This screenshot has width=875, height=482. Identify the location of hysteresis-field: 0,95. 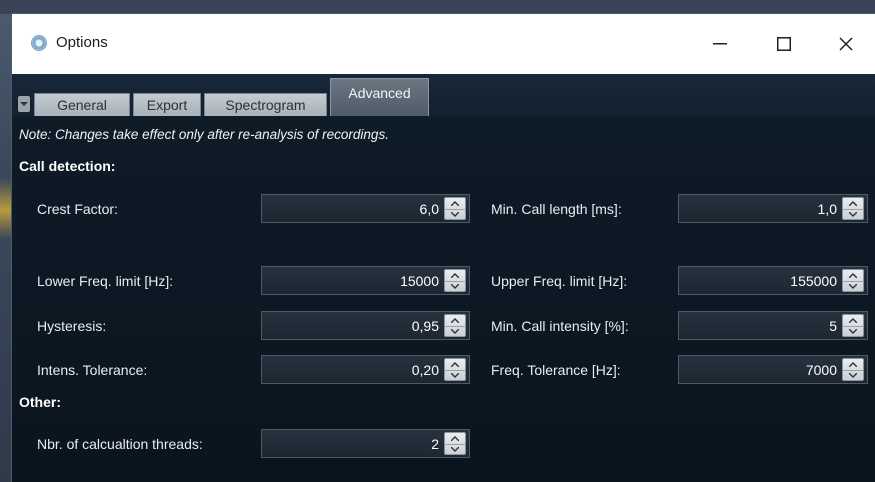
(365, 325).